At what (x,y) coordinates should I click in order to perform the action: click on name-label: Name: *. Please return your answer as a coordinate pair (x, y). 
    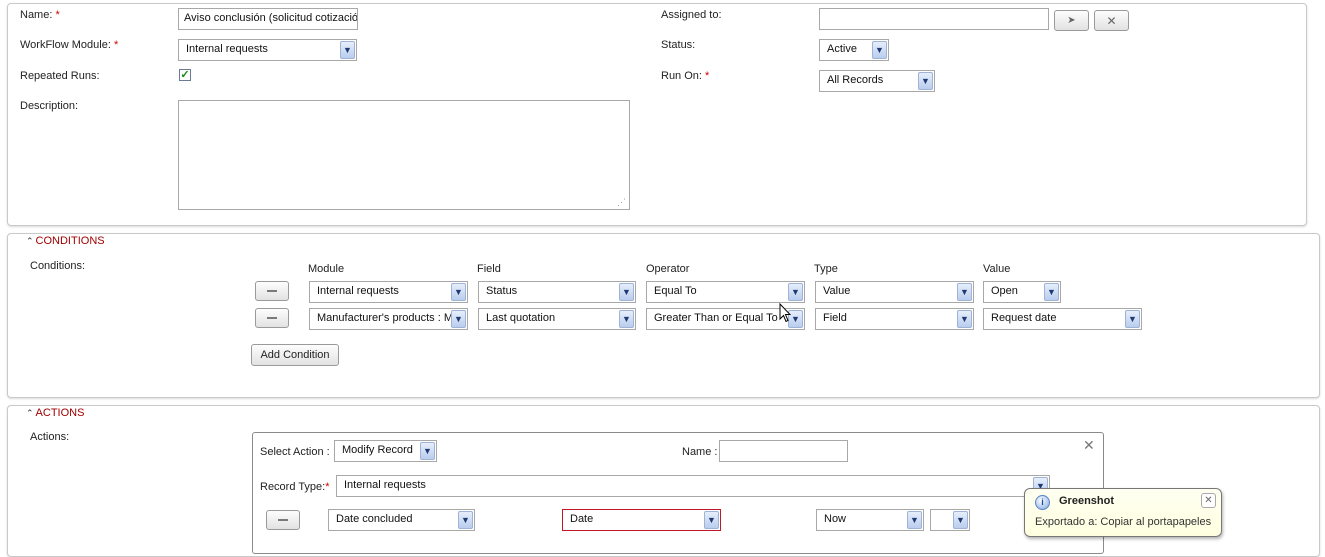
    Looking at the image, I should click on (40, 15).